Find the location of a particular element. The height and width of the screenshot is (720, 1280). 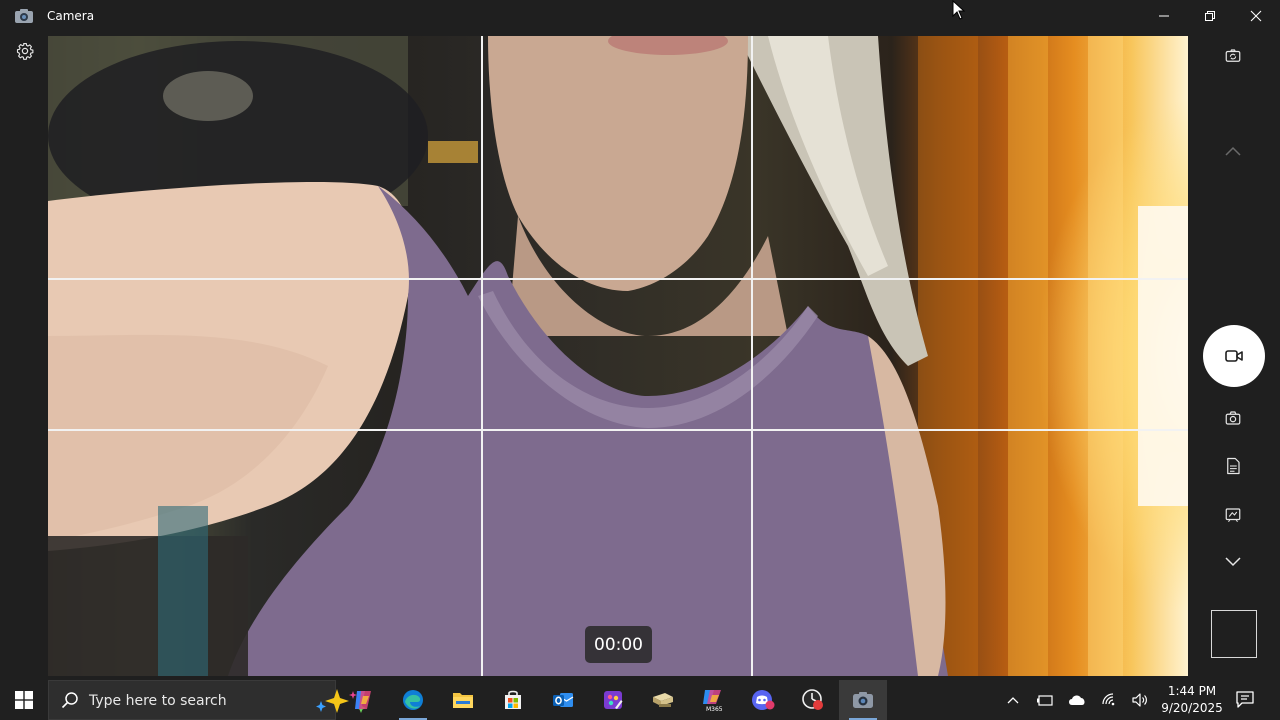

copilot-icon is located at coordinates (363, 700).